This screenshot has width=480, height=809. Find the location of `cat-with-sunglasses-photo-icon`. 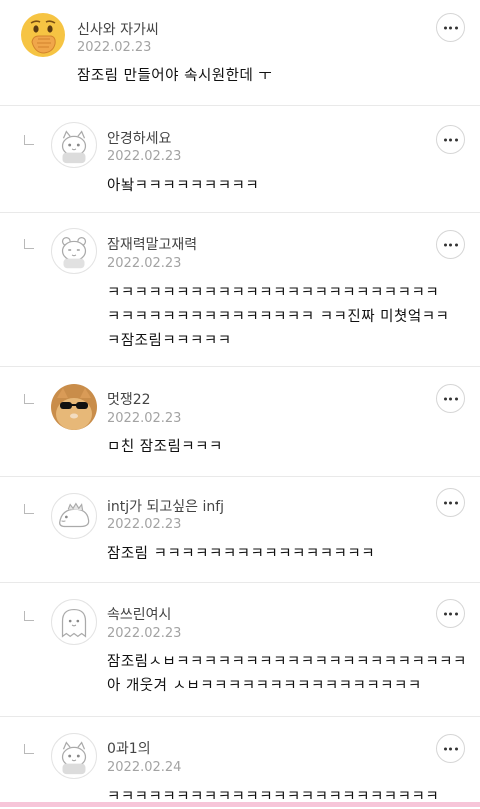

cat-with-sunglasses-photo-icon is located at coordinates (74, 407).